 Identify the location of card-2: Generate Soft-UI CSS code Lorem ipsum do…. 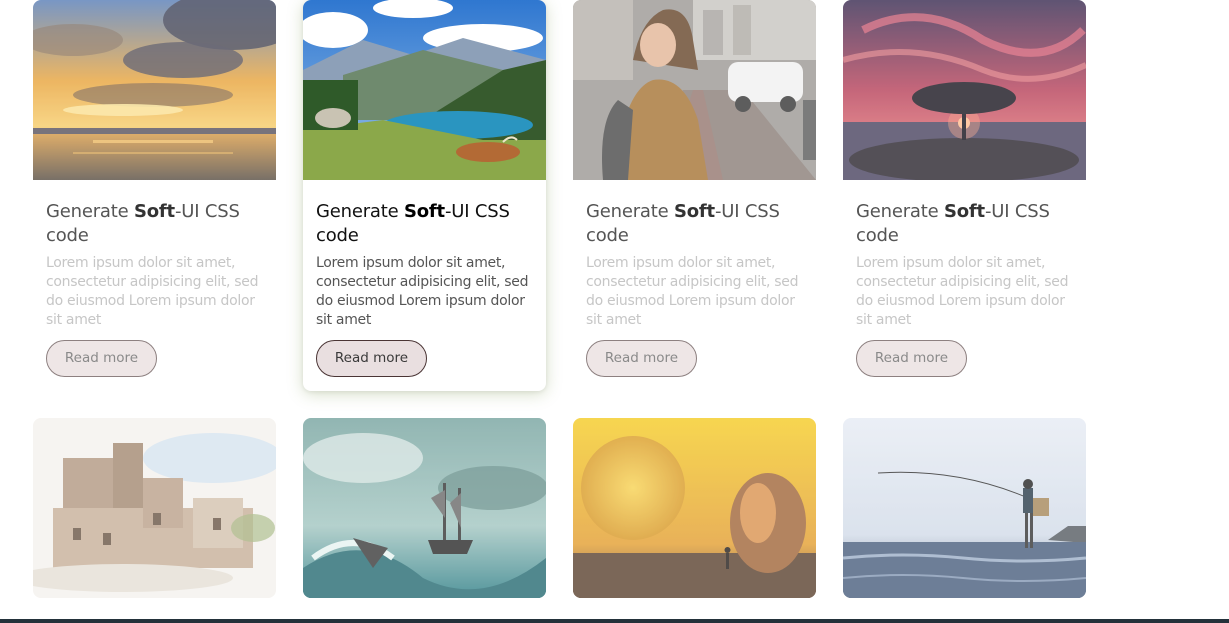
(424, 195).